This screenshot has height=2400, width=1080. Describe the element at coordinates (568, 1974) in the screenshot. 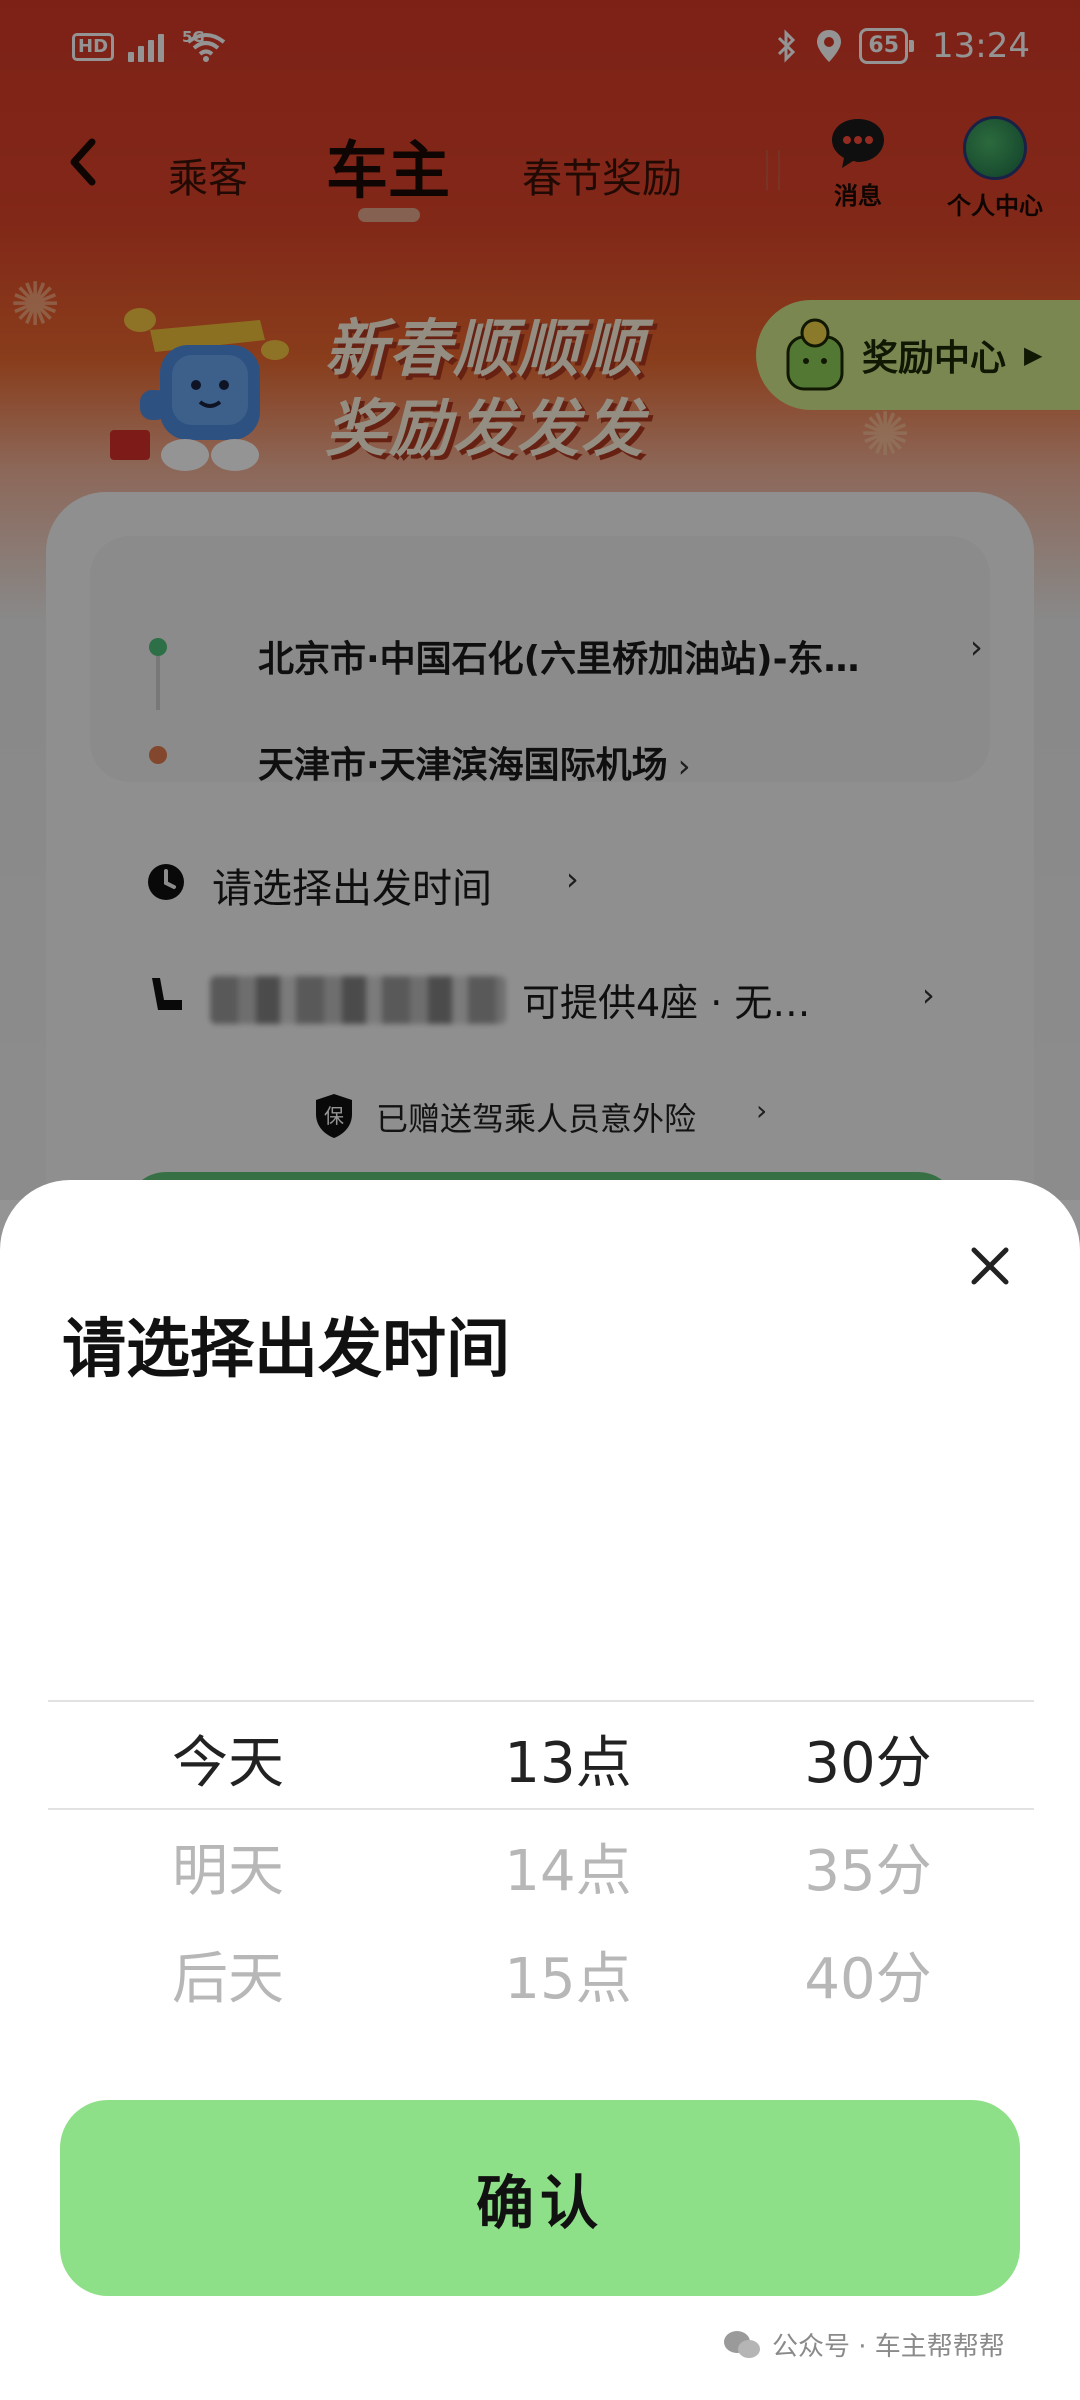

I see `hour-option: 15点` at that location.